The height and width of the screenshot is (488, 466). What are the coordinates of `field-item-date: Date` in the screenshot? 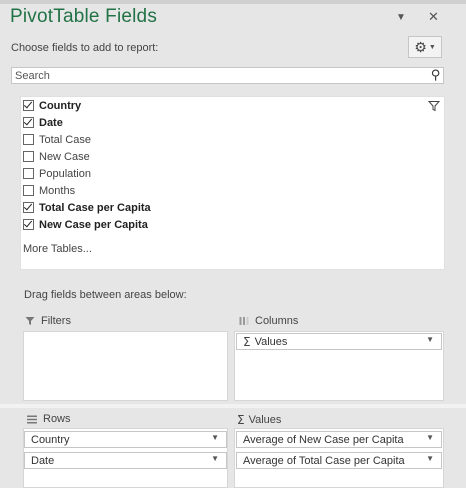 It's located at (43, 122).